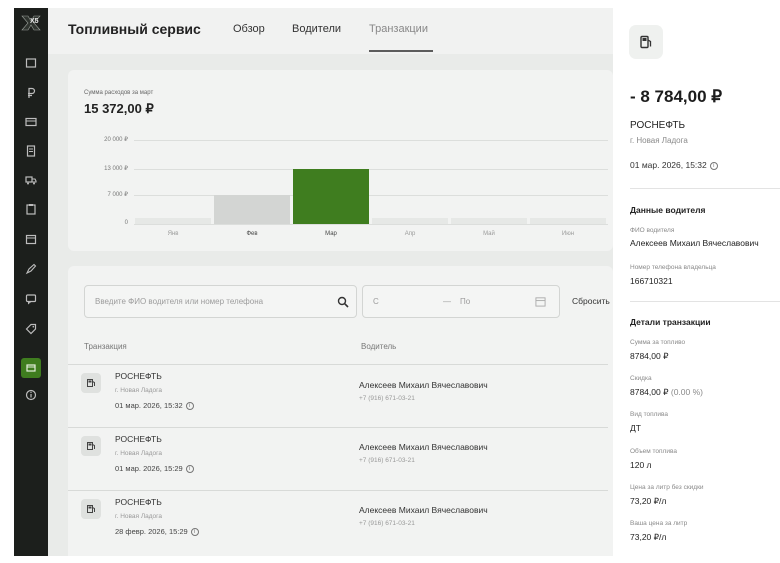 The image size is (780, 563). Describe the element at coordinates (31, 93) in the screenshot. I see `ruble-icon` at that location.